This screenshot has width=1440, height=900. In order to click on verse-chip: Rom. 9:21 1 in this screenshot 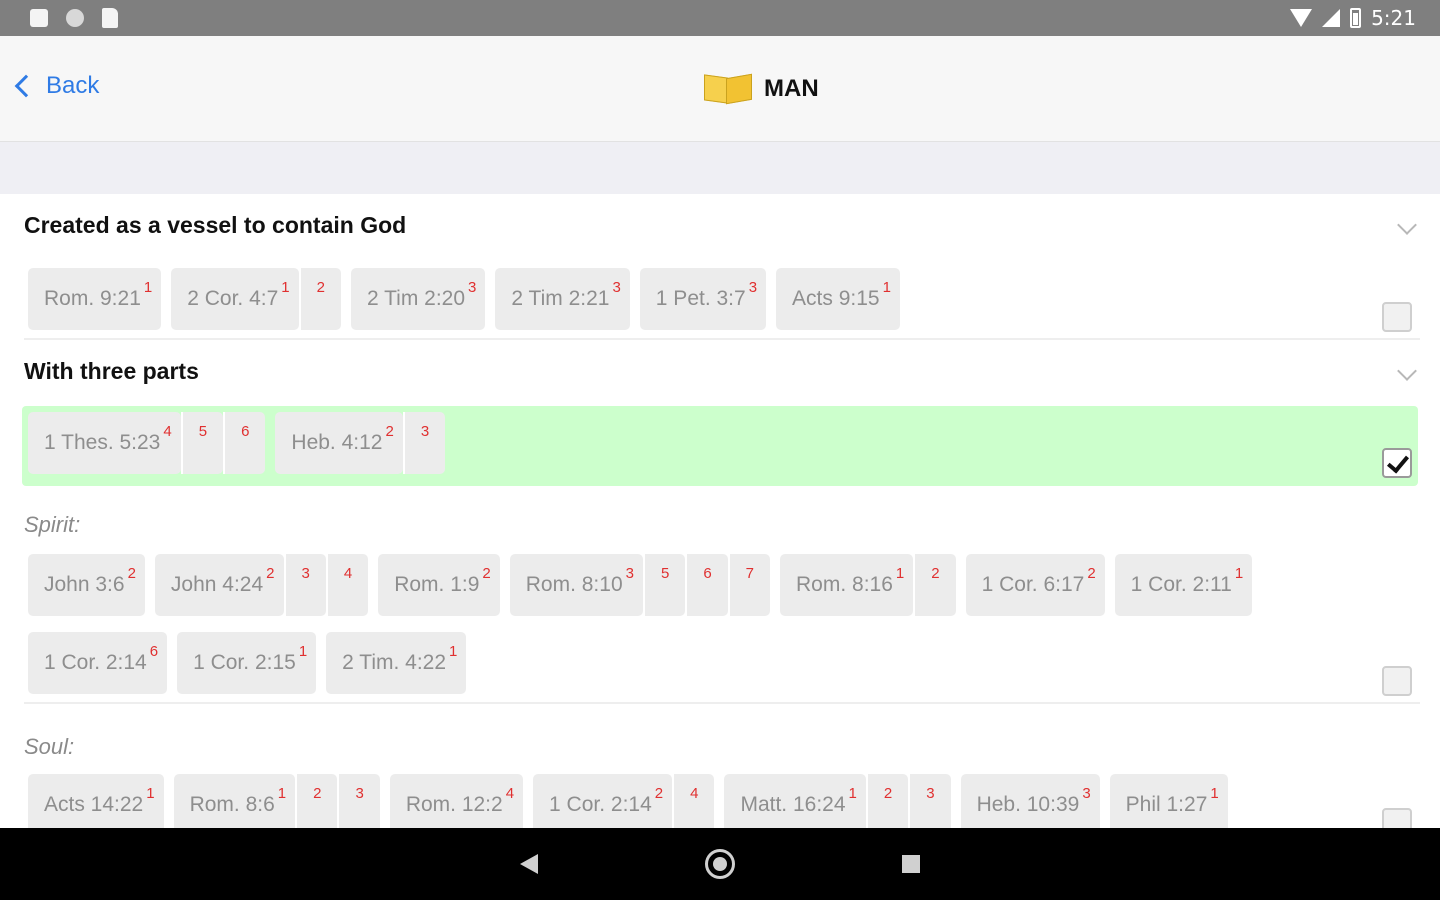, I will do `click(95, 299)`.